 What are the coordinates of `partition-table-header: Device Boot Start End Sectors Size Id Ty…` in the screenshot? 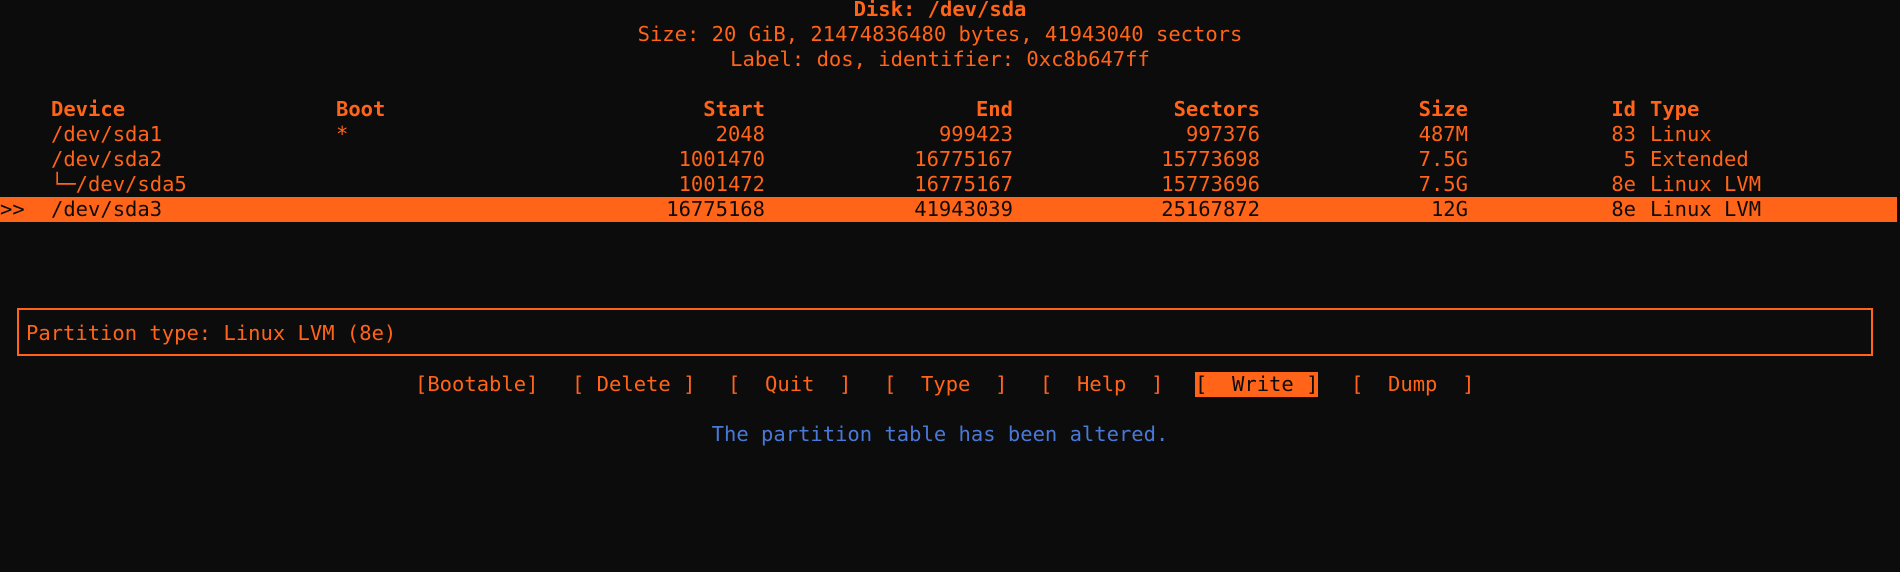 It's located at (950, 109).